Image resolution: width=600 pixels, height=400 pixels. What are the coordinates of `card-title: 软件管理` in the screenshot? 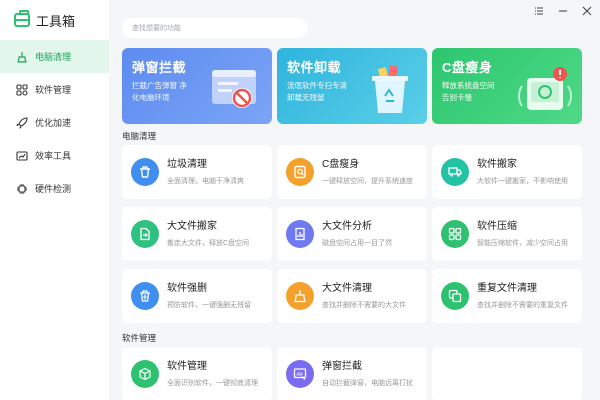 It's located at (187, 366).